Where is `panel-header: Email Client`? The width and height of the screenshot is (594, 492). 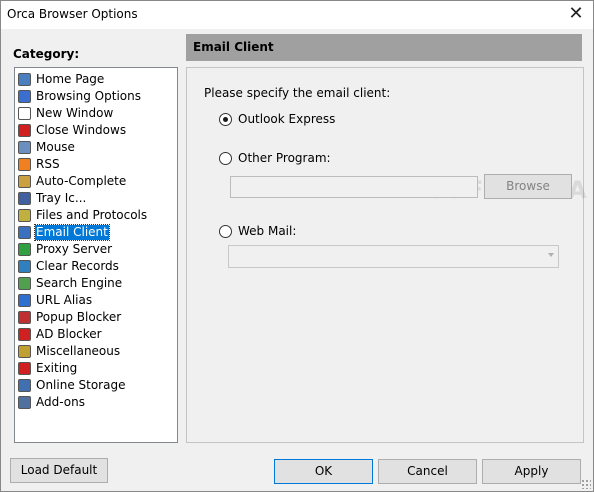 panel-header: Email Client is located at coordinates (384, 47).